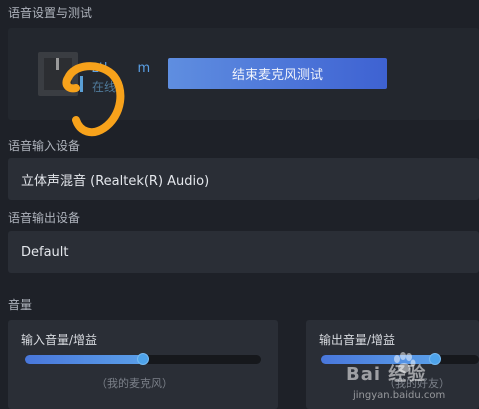 The width and height of the screenshot is (479, 409). I want to click on watermark-url: jingyan.baidu.com, so click(399, 395).